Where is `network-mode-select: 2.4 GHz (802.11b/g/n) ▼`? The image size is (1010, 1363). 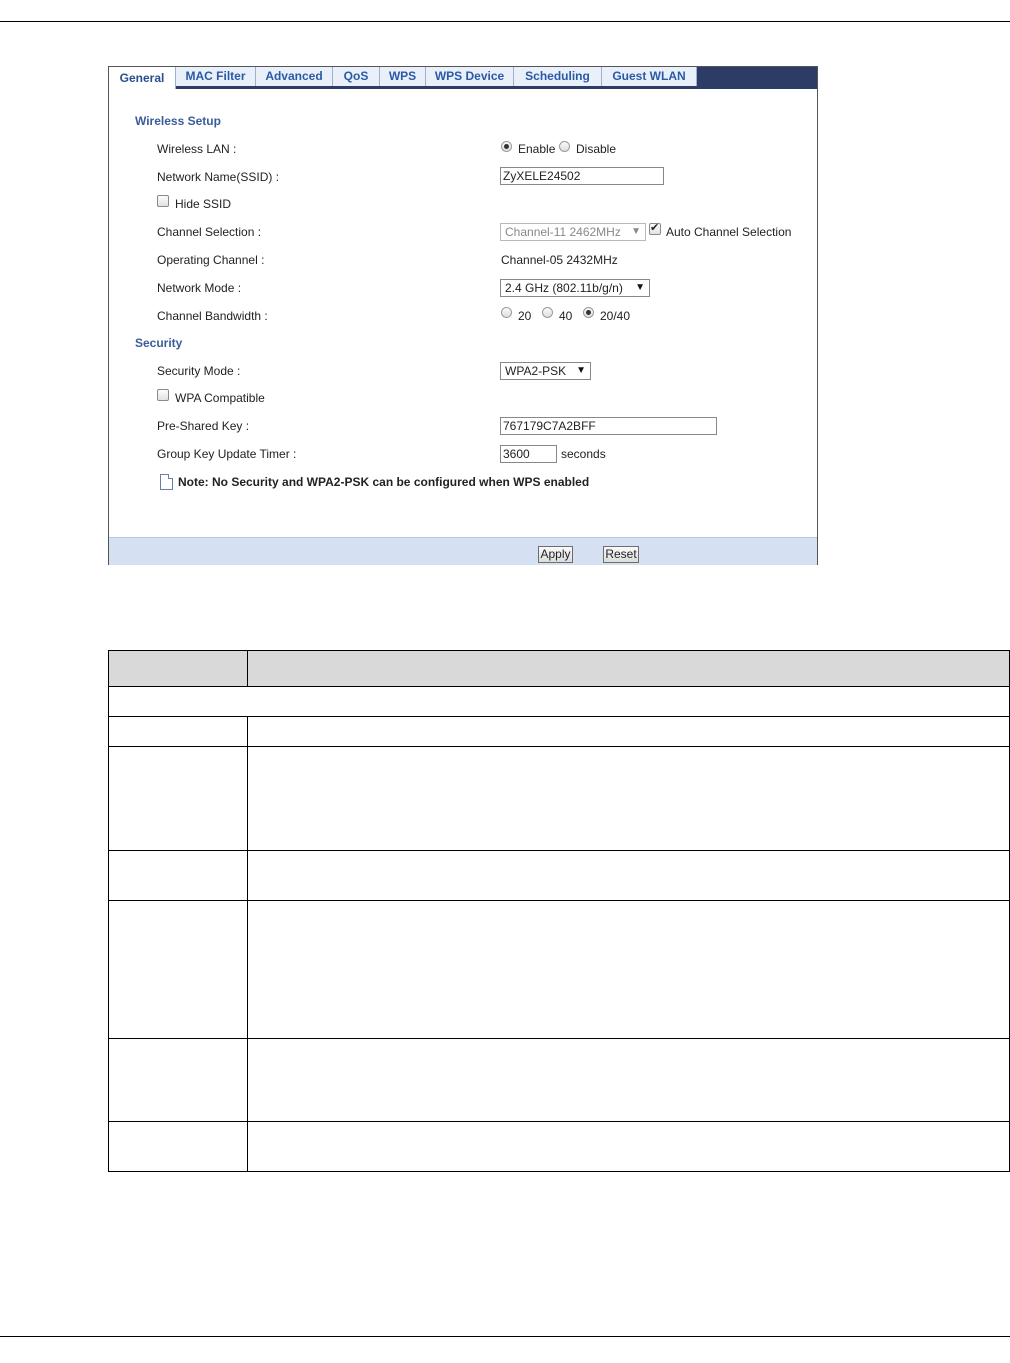 network-mode-select: 2.4 GHz (802.11b/g/n) ▼ is located at coordinates (575, 288).